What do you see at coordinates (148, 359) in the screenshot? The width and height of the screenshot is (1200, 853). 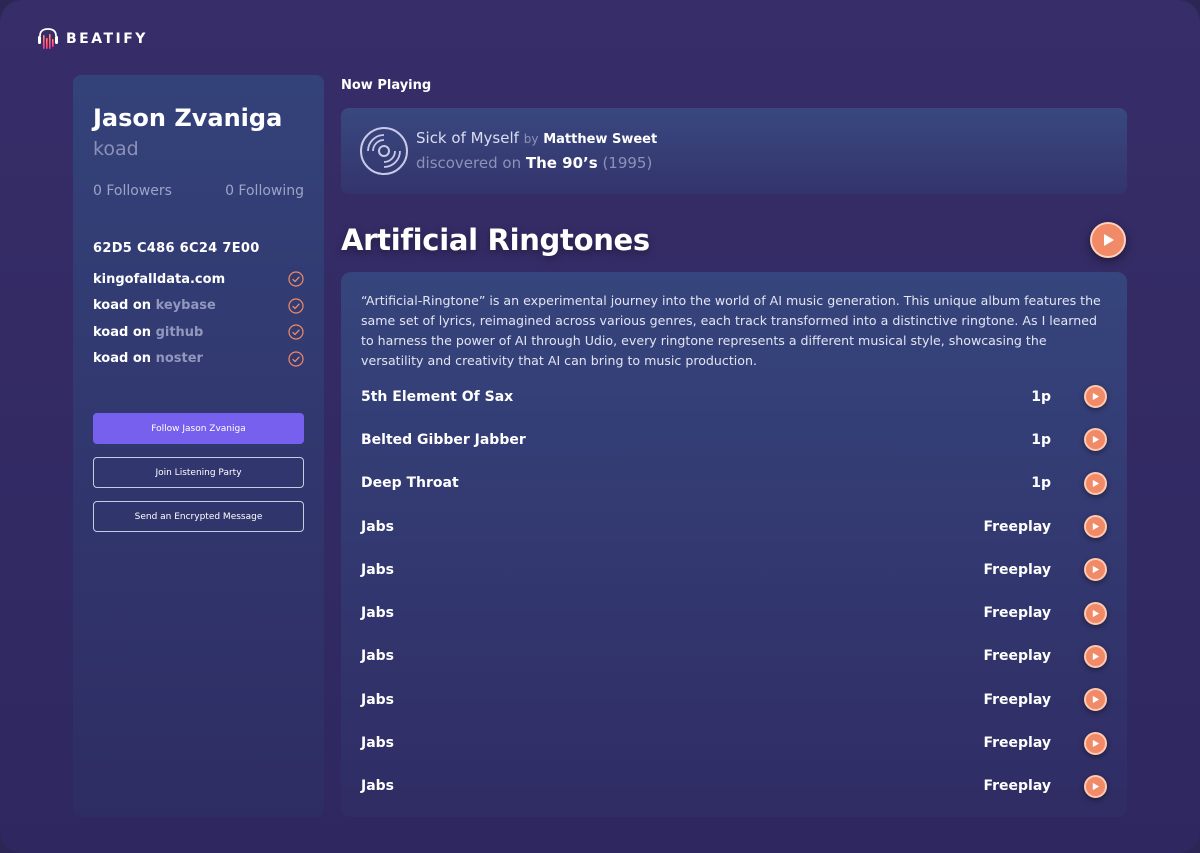 I see `identity-label: koad on noster` at bounding box center [148, 359].